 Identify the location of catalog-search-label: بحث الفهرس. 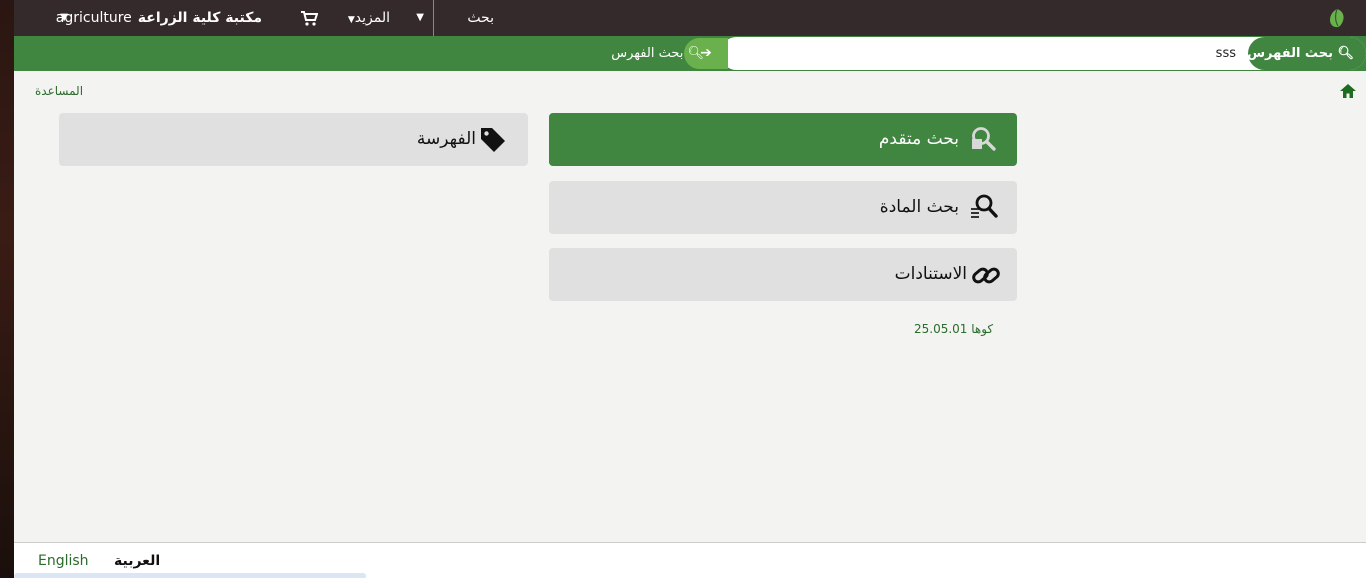
(1290, 53).